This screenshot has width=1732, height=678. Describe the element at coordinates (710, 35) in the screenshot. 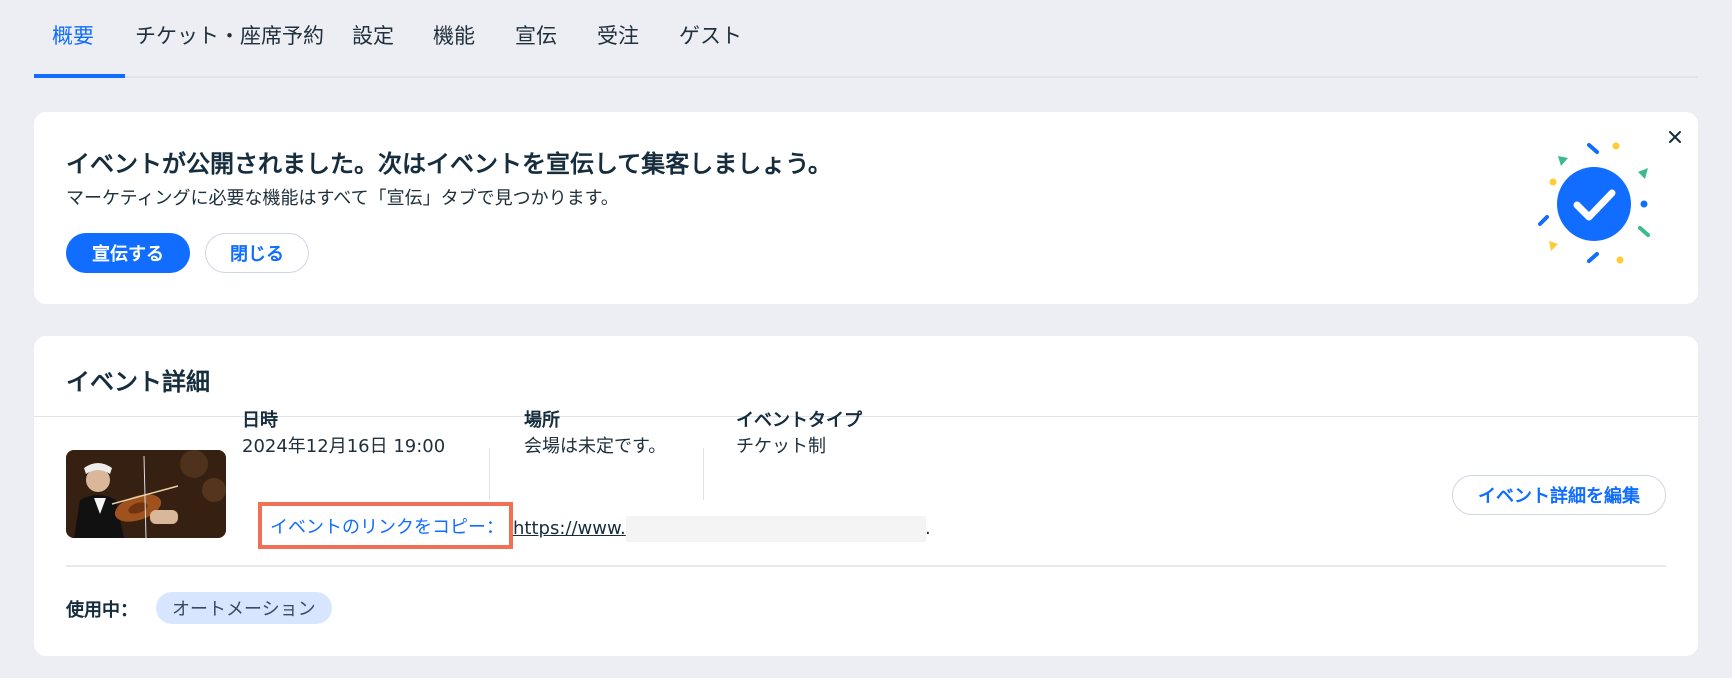

I see `tab-guests: ゲスト` at that location.